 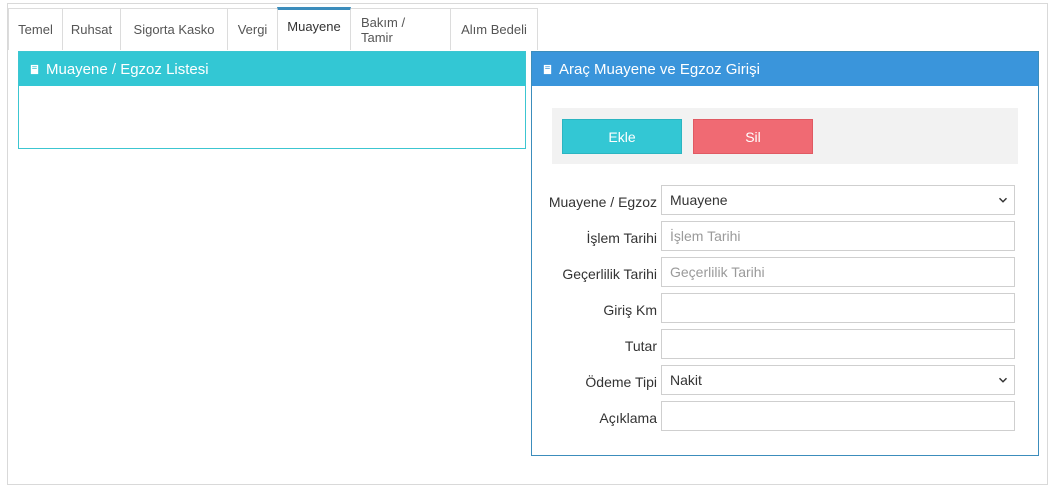 I want to click on validity-date-label: Geçerlilik Tarihi, so click(x=609, y=274).